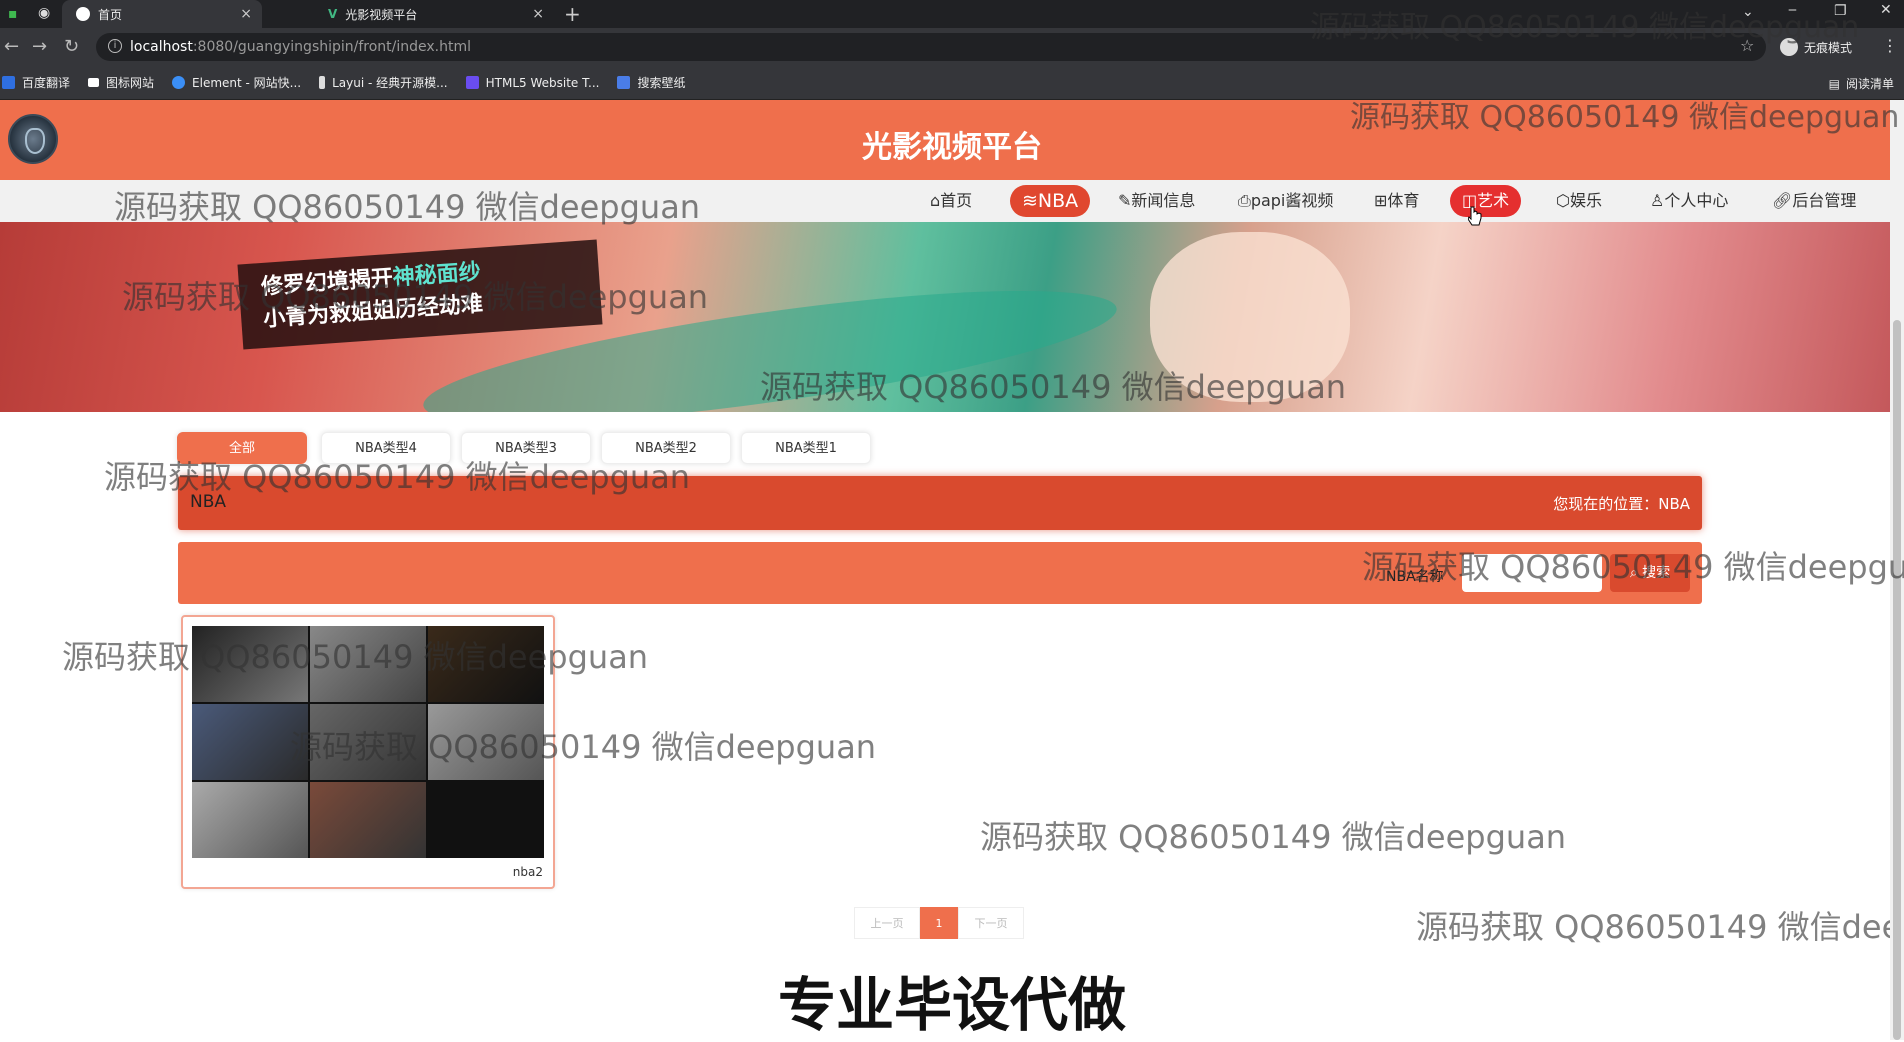  What do you see at coordinates (1292, 200) in the screenshot?
I see `nav-label: papi酱视频` at bounding box center [1292, 200].